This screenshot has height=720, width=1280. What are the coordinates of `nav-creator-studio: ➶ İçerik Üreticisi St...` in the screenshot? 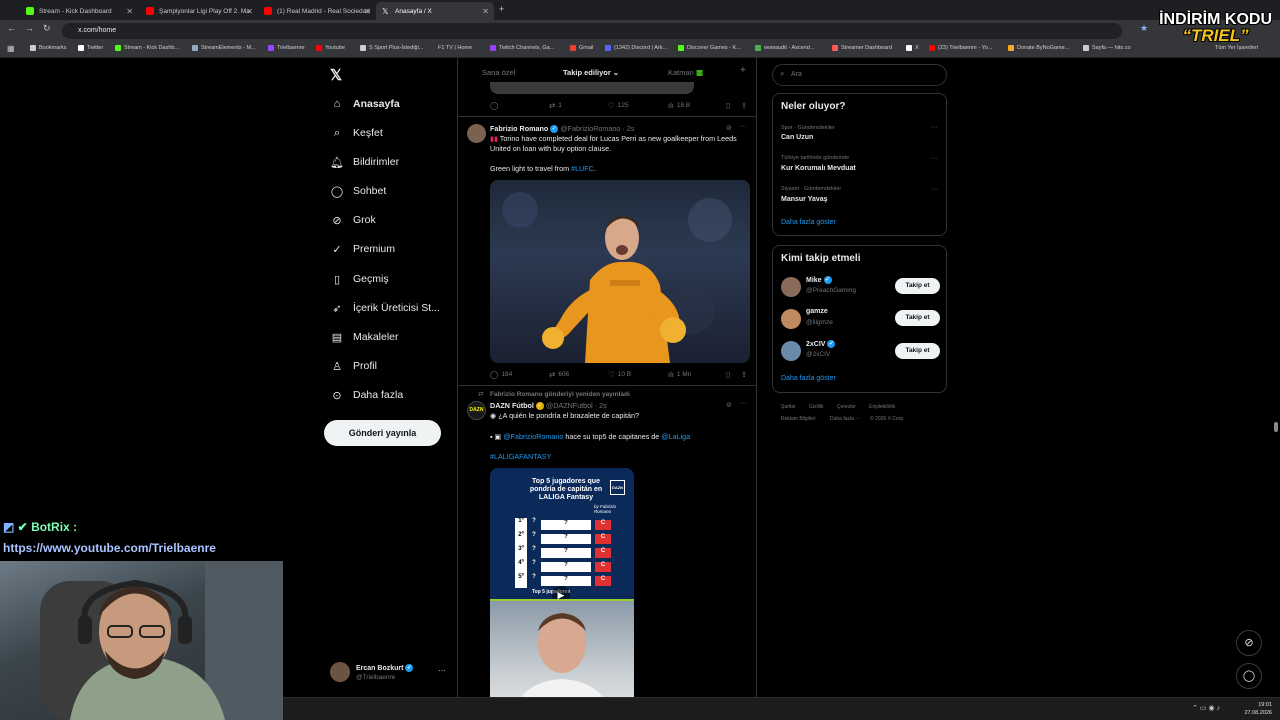 It's located at (385, 308).